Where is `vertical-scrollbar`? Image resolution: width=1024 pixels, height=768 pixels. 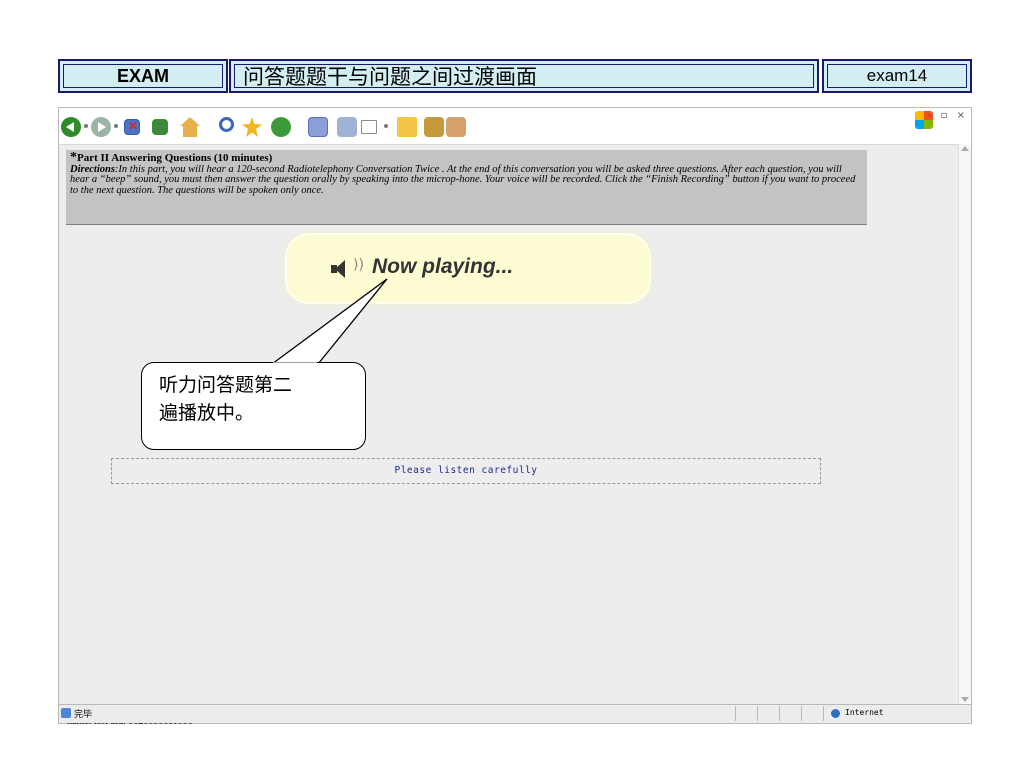
vertical-scrollbar is located at coordinates (964, 425).